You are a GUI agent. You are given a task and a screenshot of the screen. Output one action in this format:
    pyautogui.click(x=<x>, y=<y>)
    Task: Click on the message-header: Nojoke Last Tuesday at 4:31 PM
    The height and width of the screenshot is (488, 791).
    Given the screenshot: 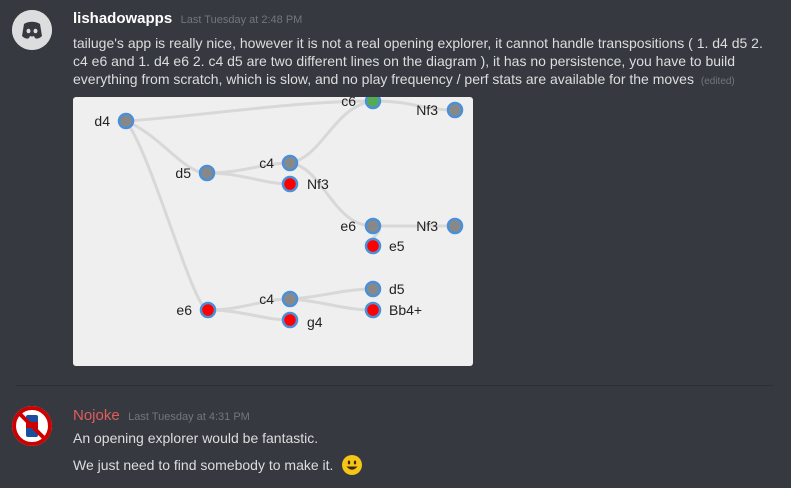 What is the action you would take?
    pyautogui.click(x=161, y=416)
    